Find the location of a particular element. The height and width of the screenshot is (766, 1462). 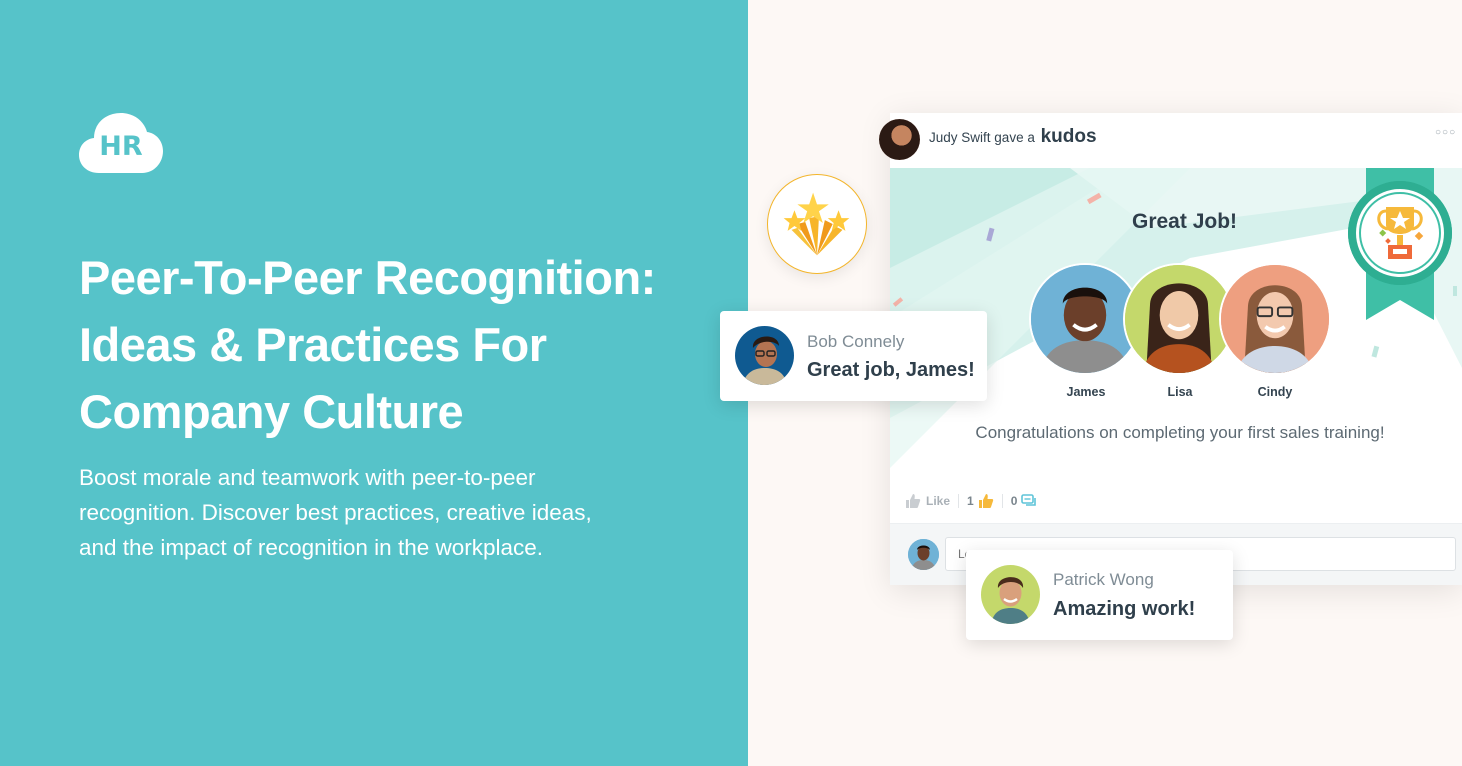

hr-cloud-logo: HR is located at coordinates (121, 143).